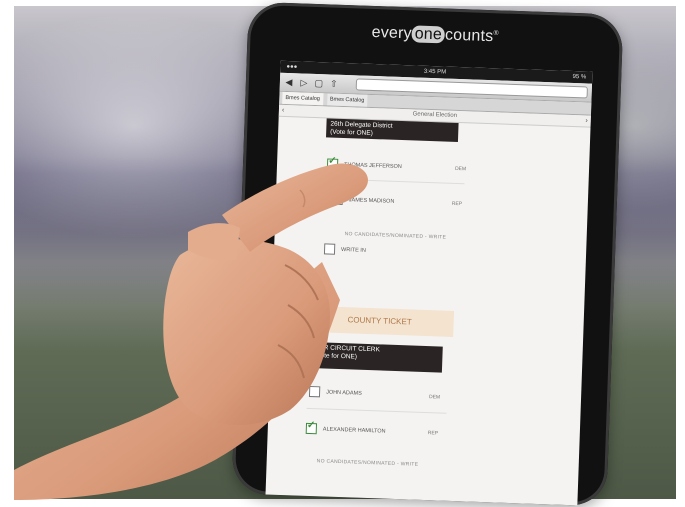  Describe the element at coordinates (337, 199) in the screenshot. I see `candidate-checkbox-madison` at that location.